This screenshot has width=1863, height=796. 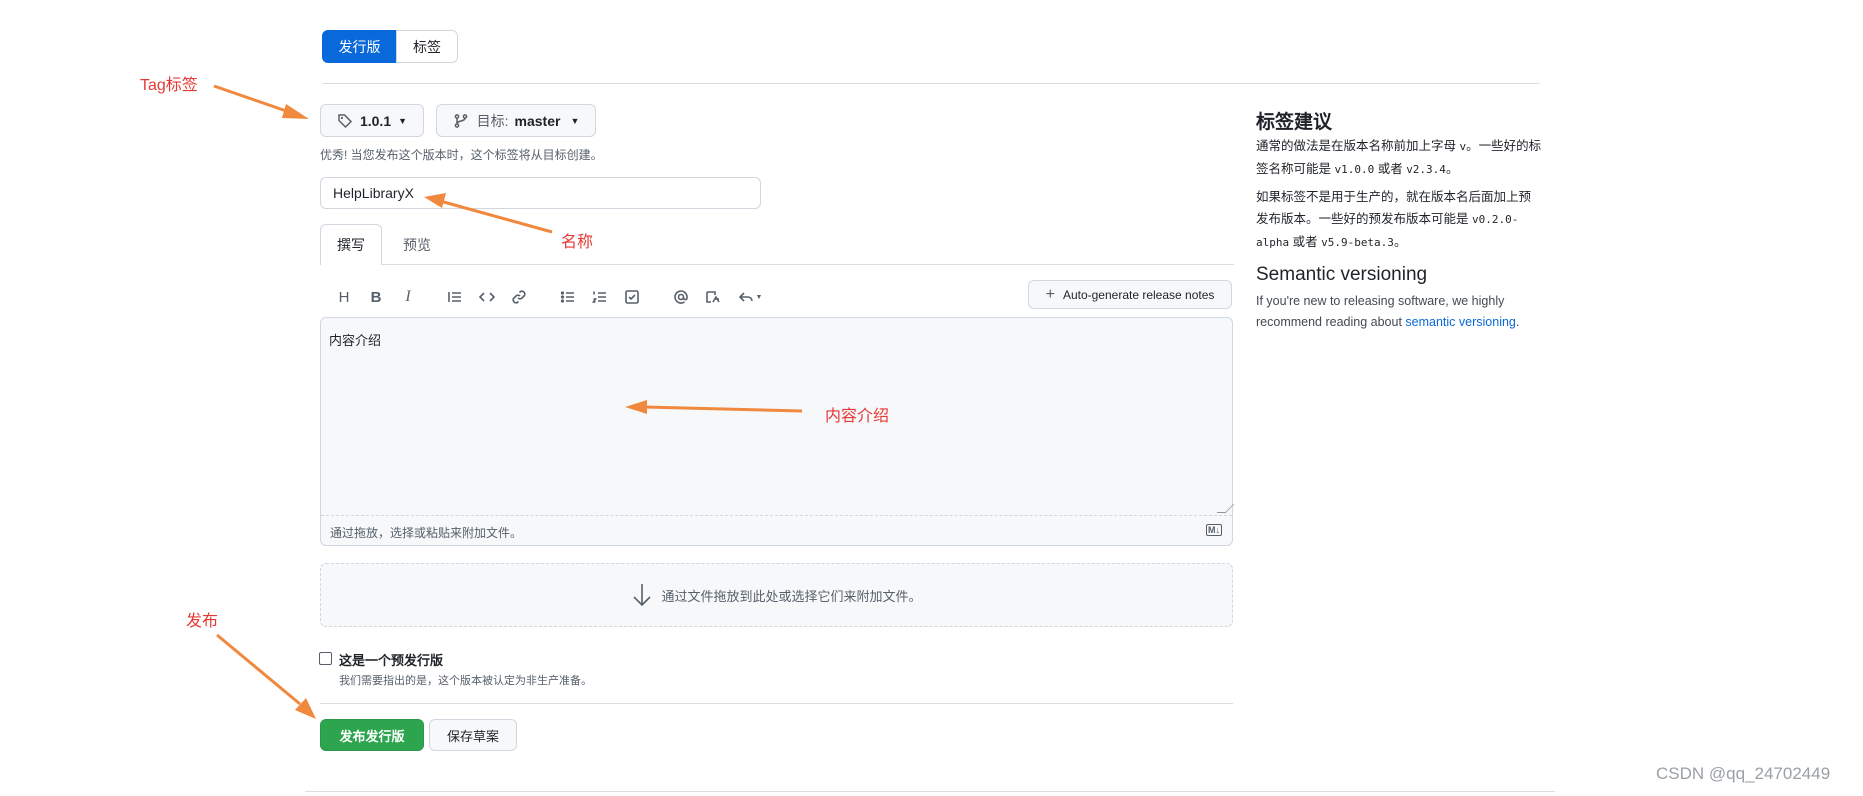 What do you see at coordinates (931, 83) in the screenshot?
I see `top-divider` at bounding box center [931, 83].